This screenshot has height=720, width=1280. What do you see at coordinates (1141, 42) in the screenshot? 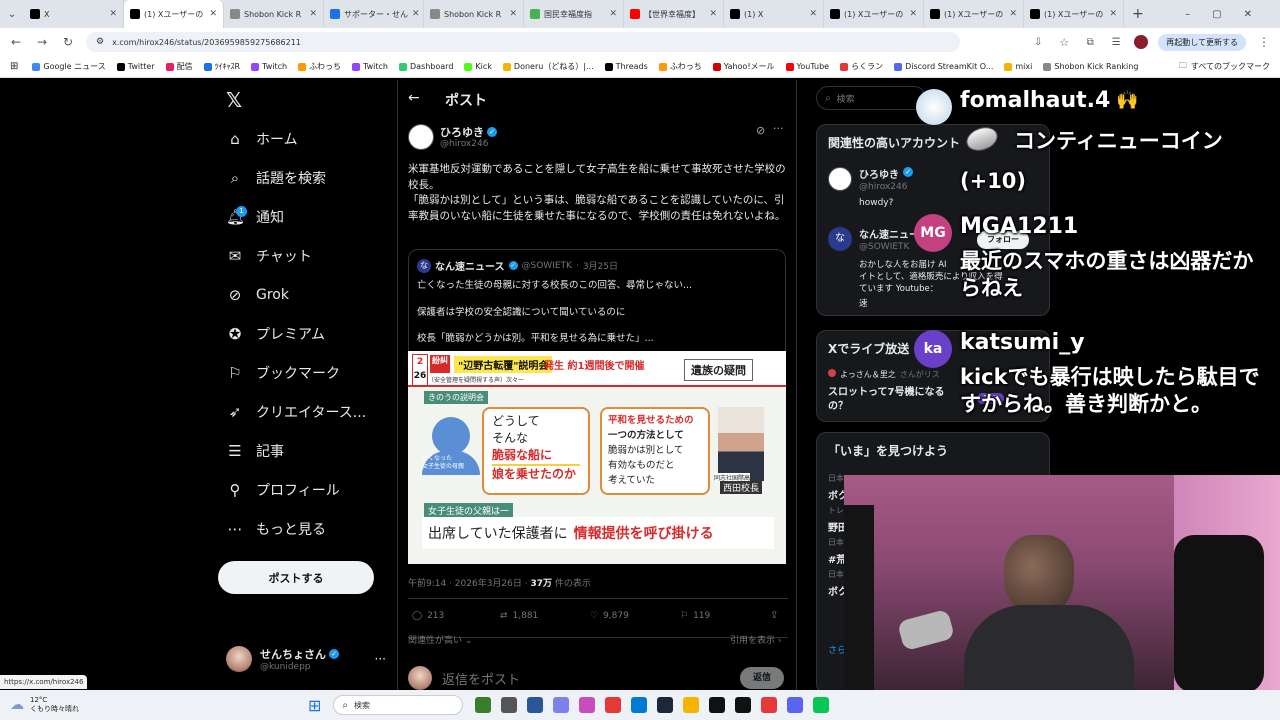
I see `profile-avatar` at bounding box center [1141, 42].